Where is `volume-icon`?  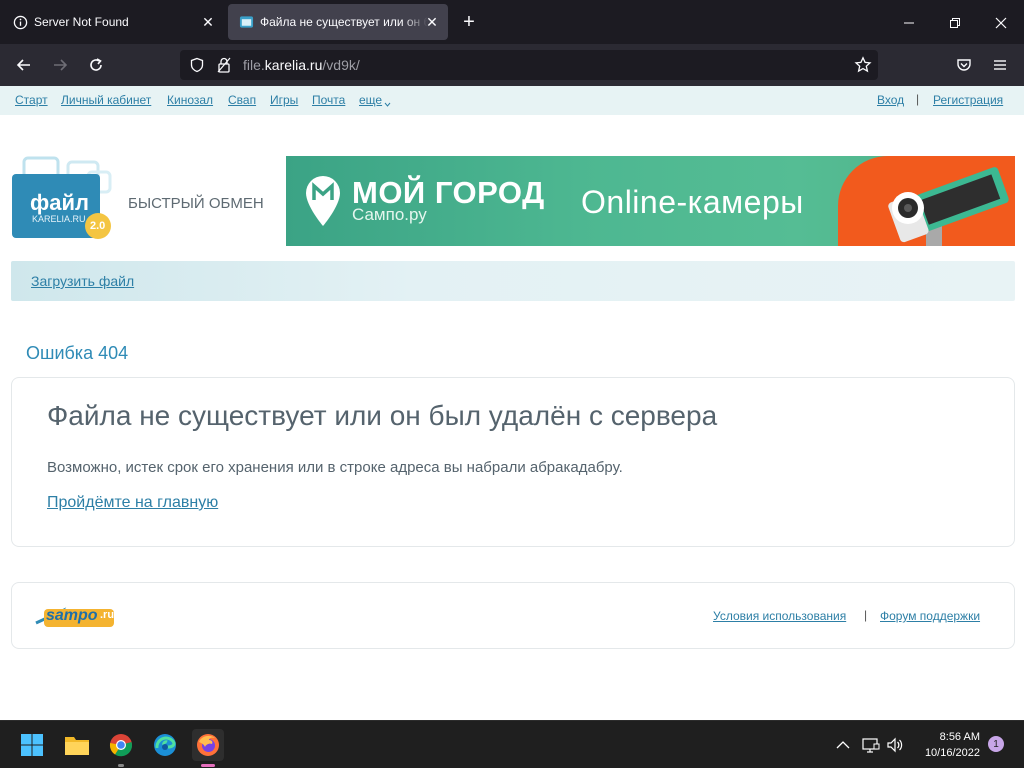
volume-icon is located at coordinates (895, 745).